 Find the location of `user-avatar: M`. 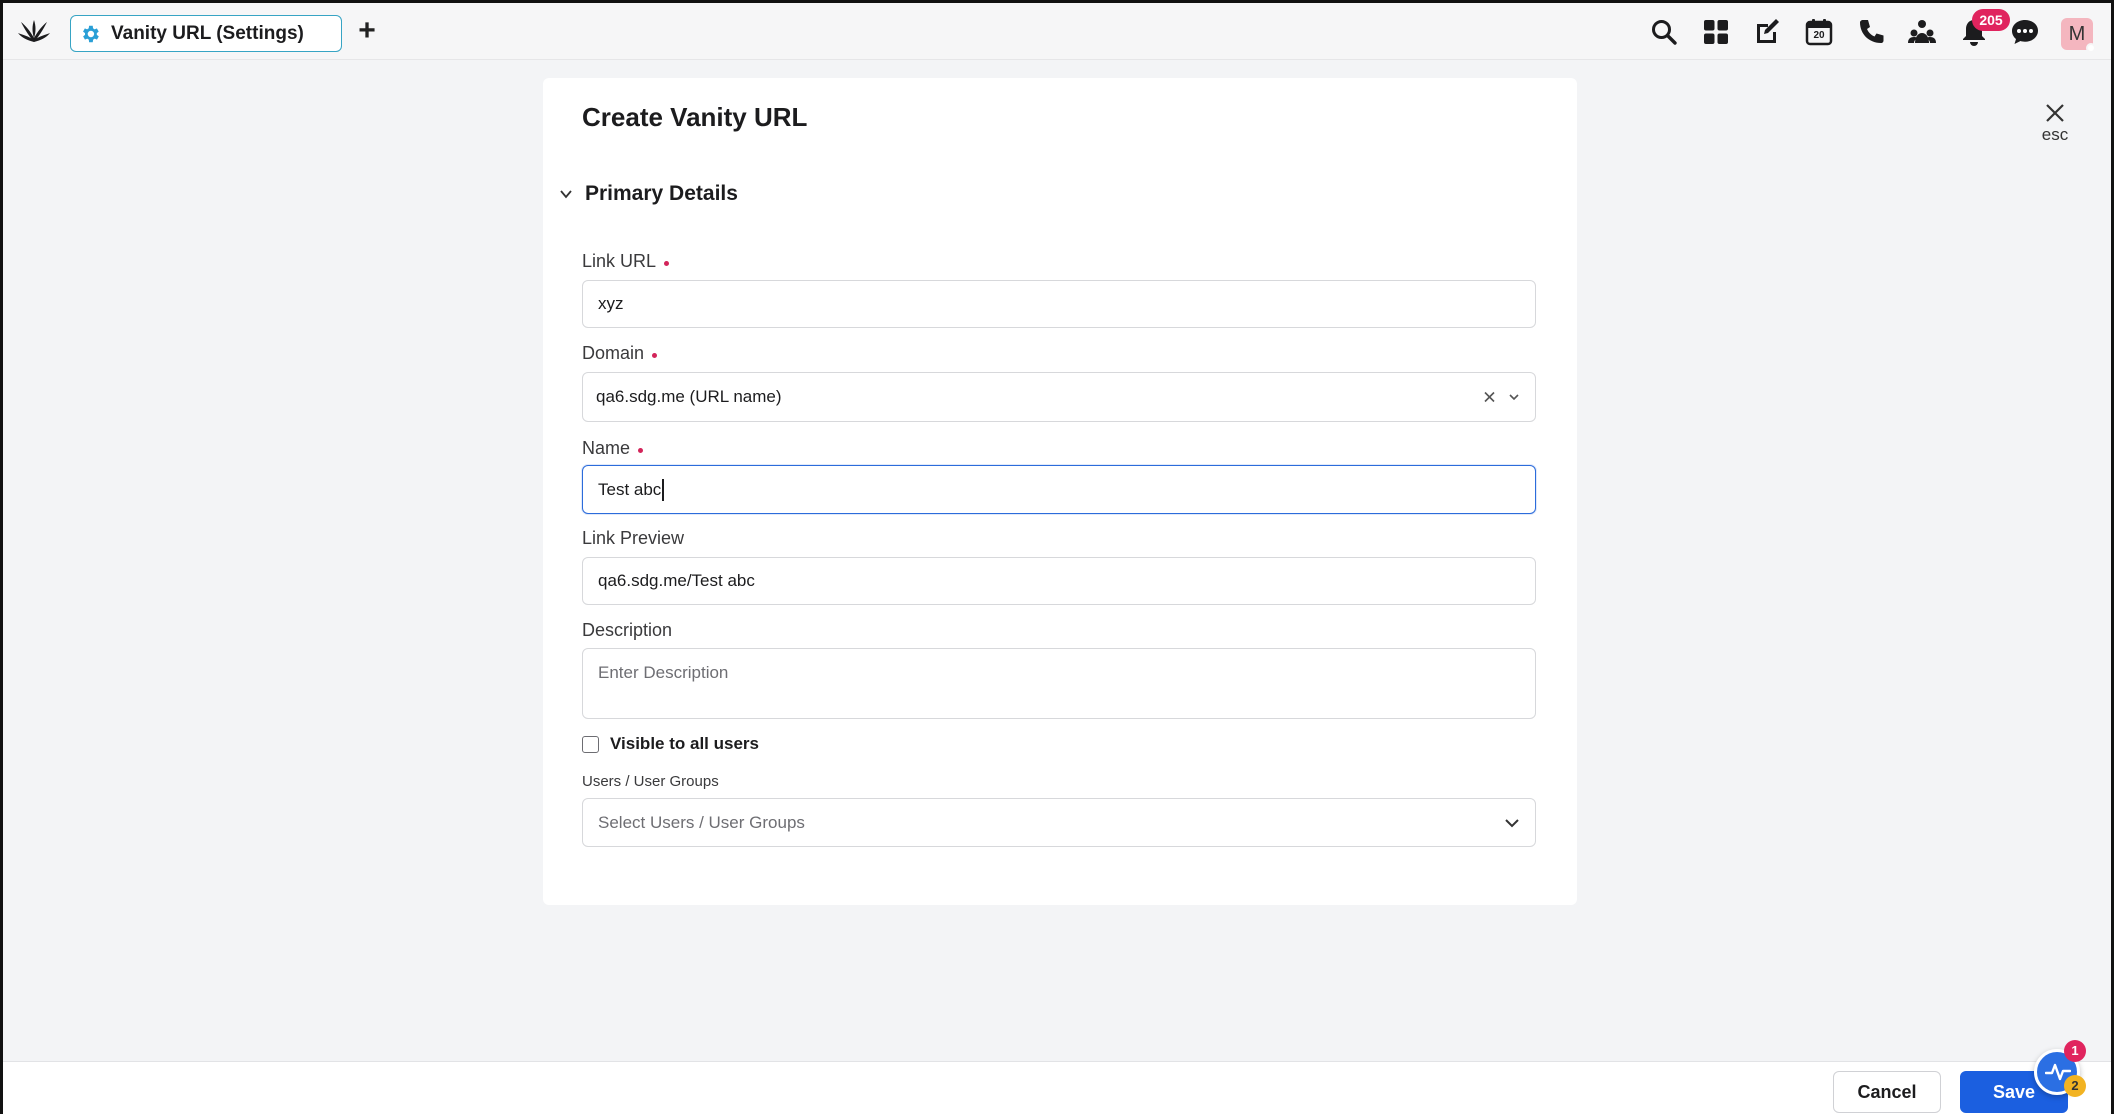

user-avatar: M is located at coordinates (2078, 35).